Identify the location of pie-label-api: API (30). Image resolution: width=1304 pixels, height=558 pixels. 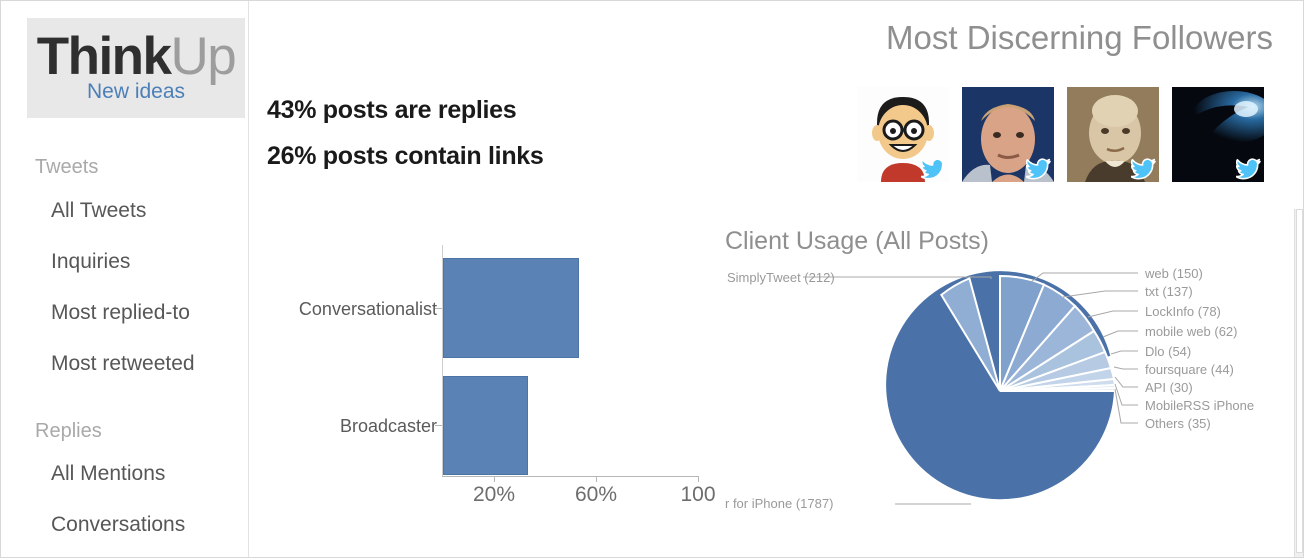
(1169, 387).